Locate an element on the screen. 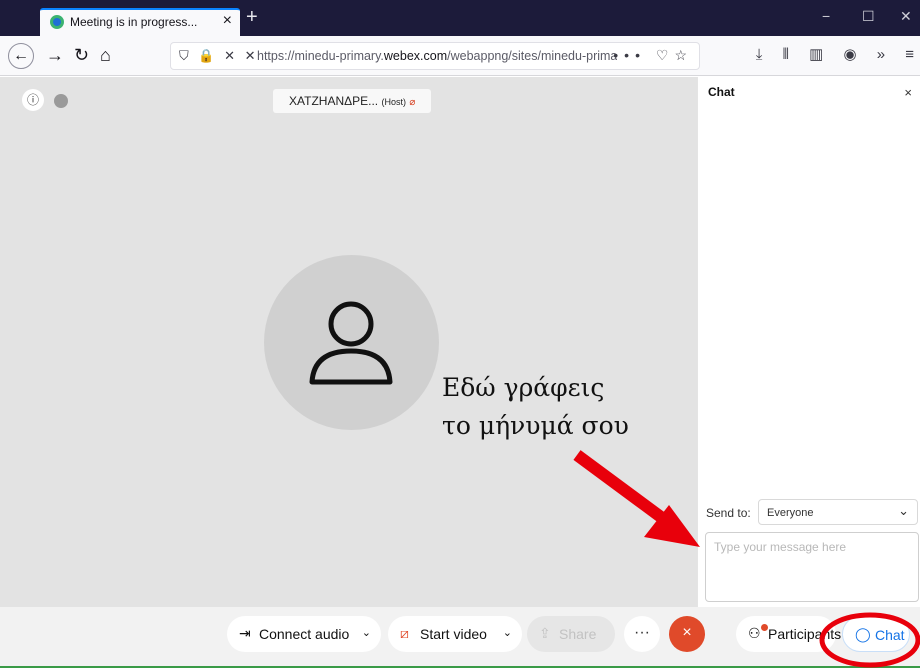  overflow-icon: » is located at coordinates (881, 54).